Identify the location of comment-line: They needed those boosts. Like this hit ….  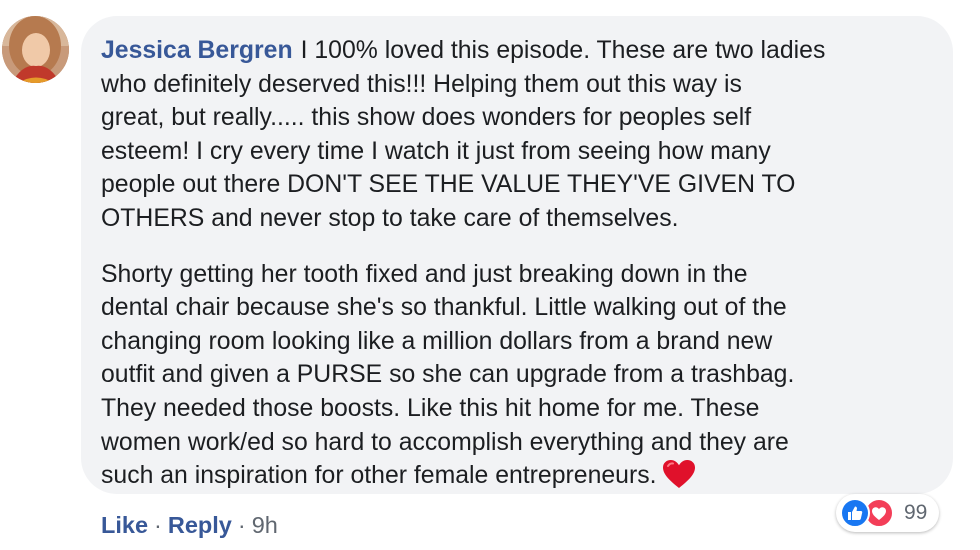
(430, 408).